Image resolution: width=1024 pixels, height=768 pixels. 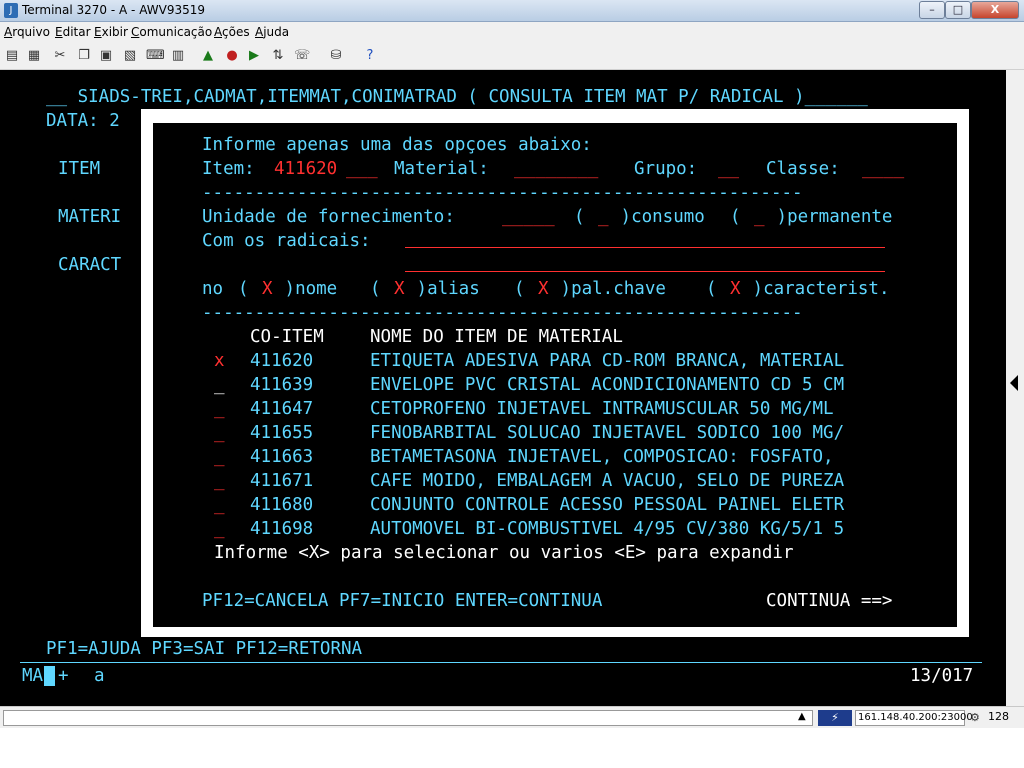 What do you see at coordinates (34, 56) in the screenshot?
I see `print-screen-icon: ▦` at bounding box center [34, 56].